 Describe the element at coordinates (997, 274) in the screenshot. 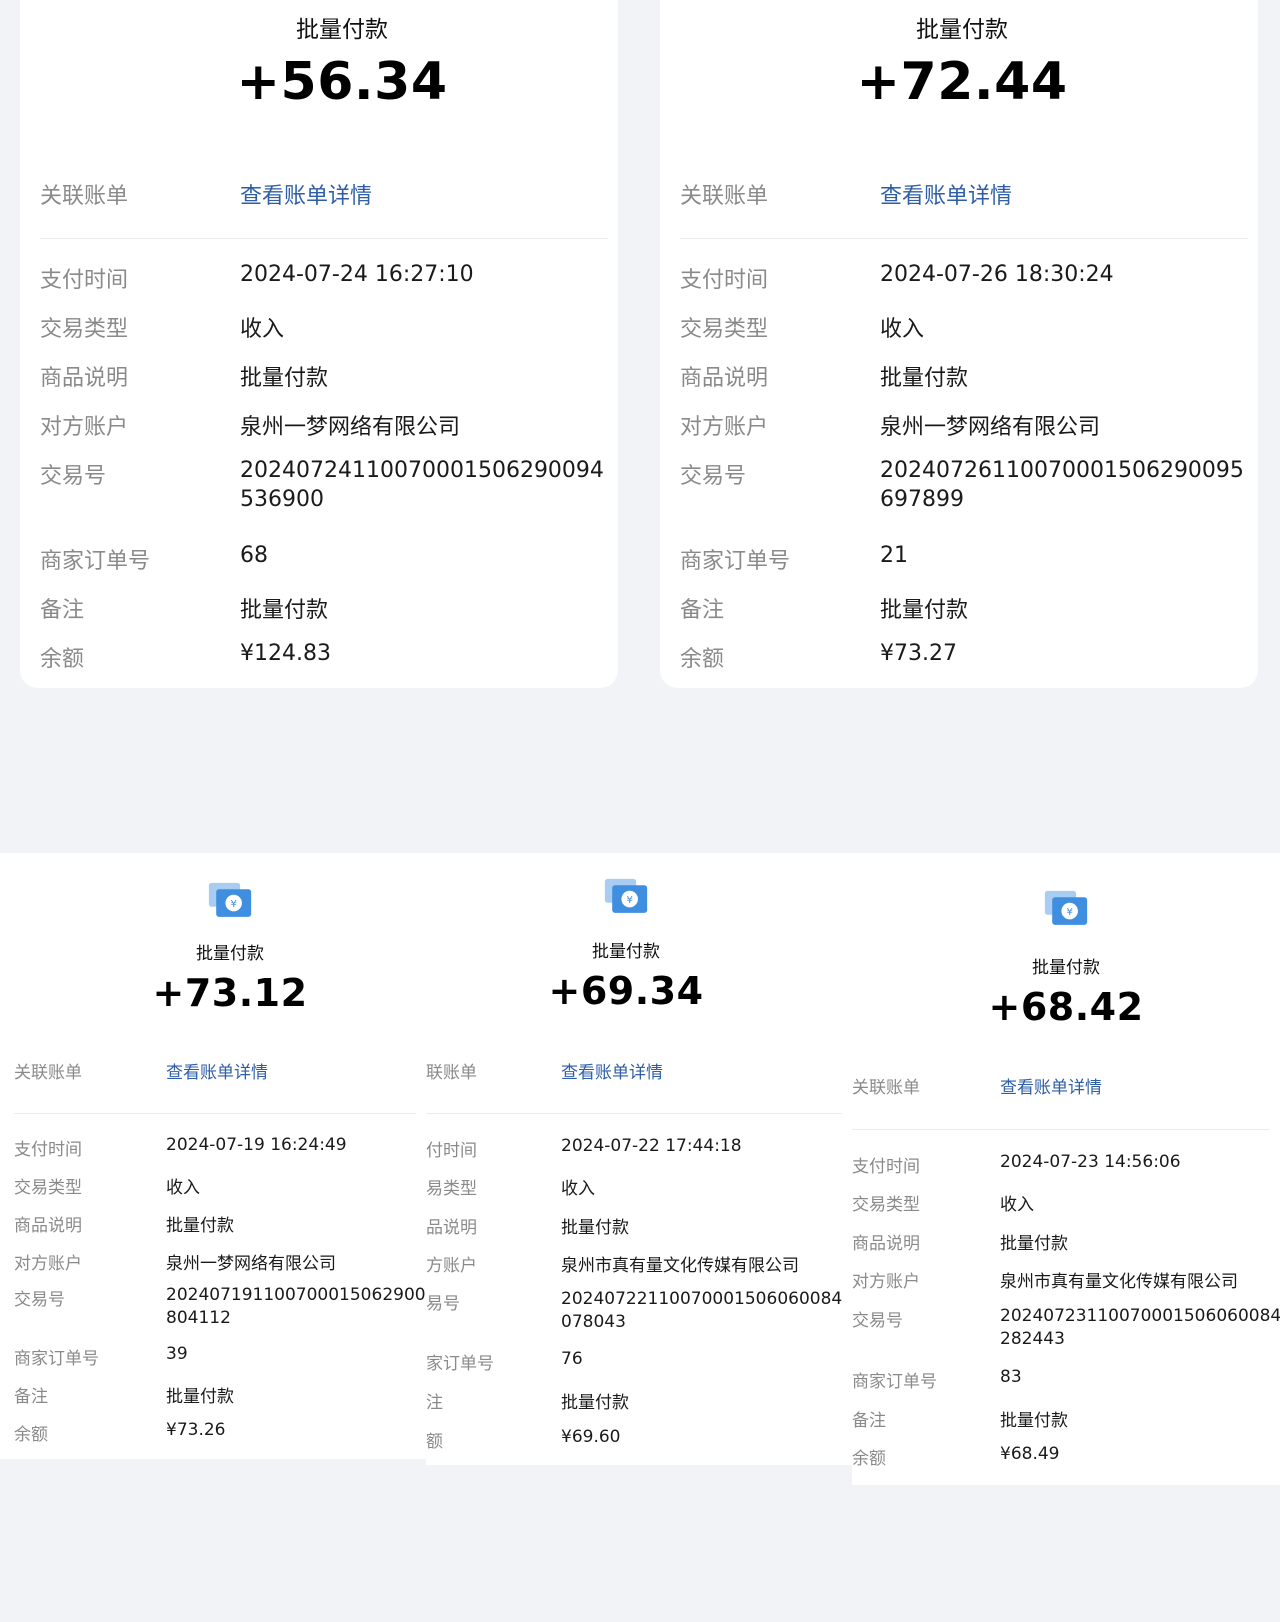

I see `field-value: 2024-07-26 18:30:24` at that location.